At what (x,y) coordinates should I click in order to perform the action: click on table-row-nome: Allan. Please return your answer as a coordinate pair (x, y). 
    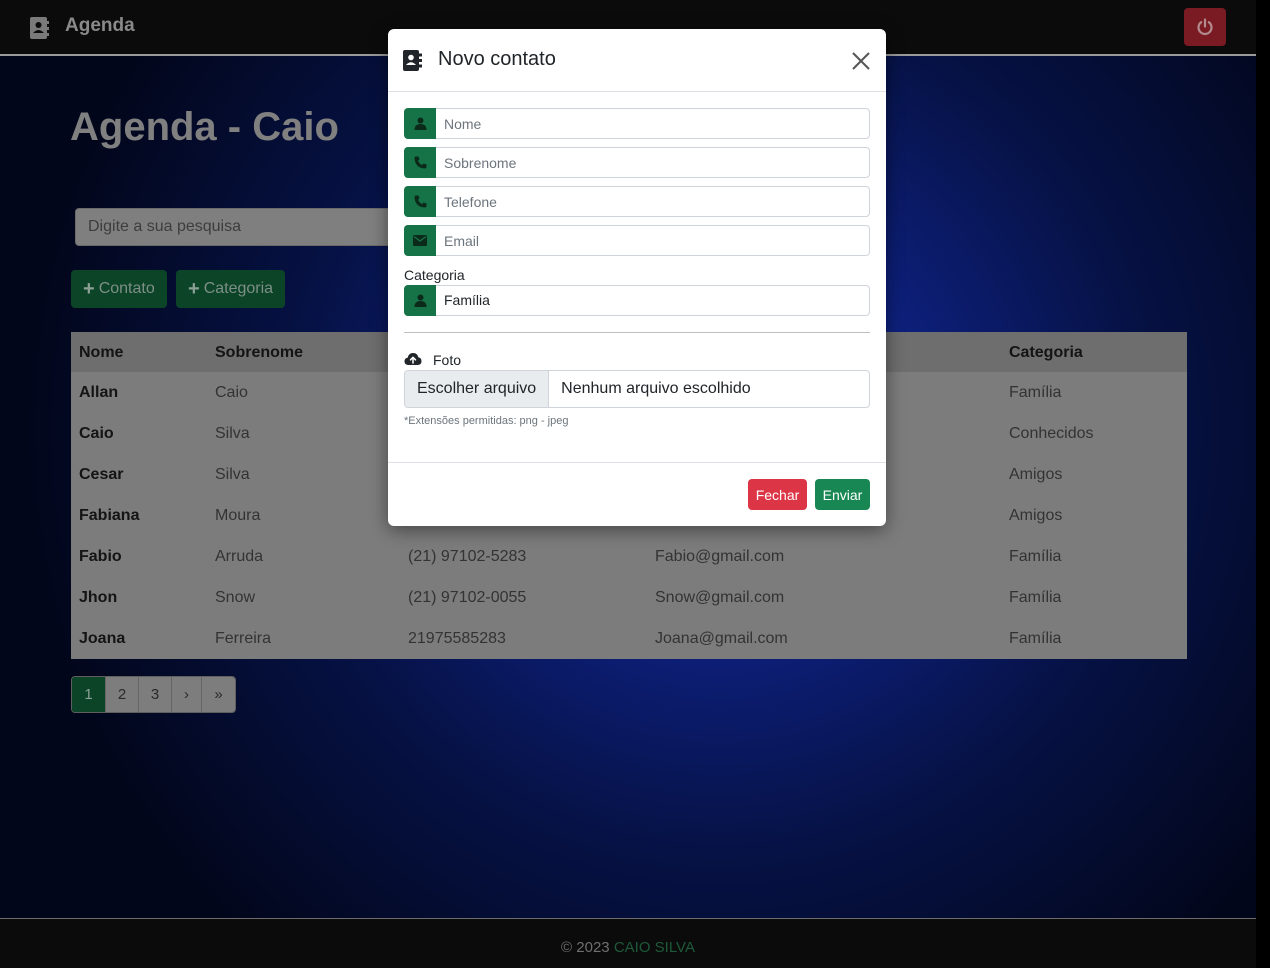
    Looking at the image, I should click on (98, 393).